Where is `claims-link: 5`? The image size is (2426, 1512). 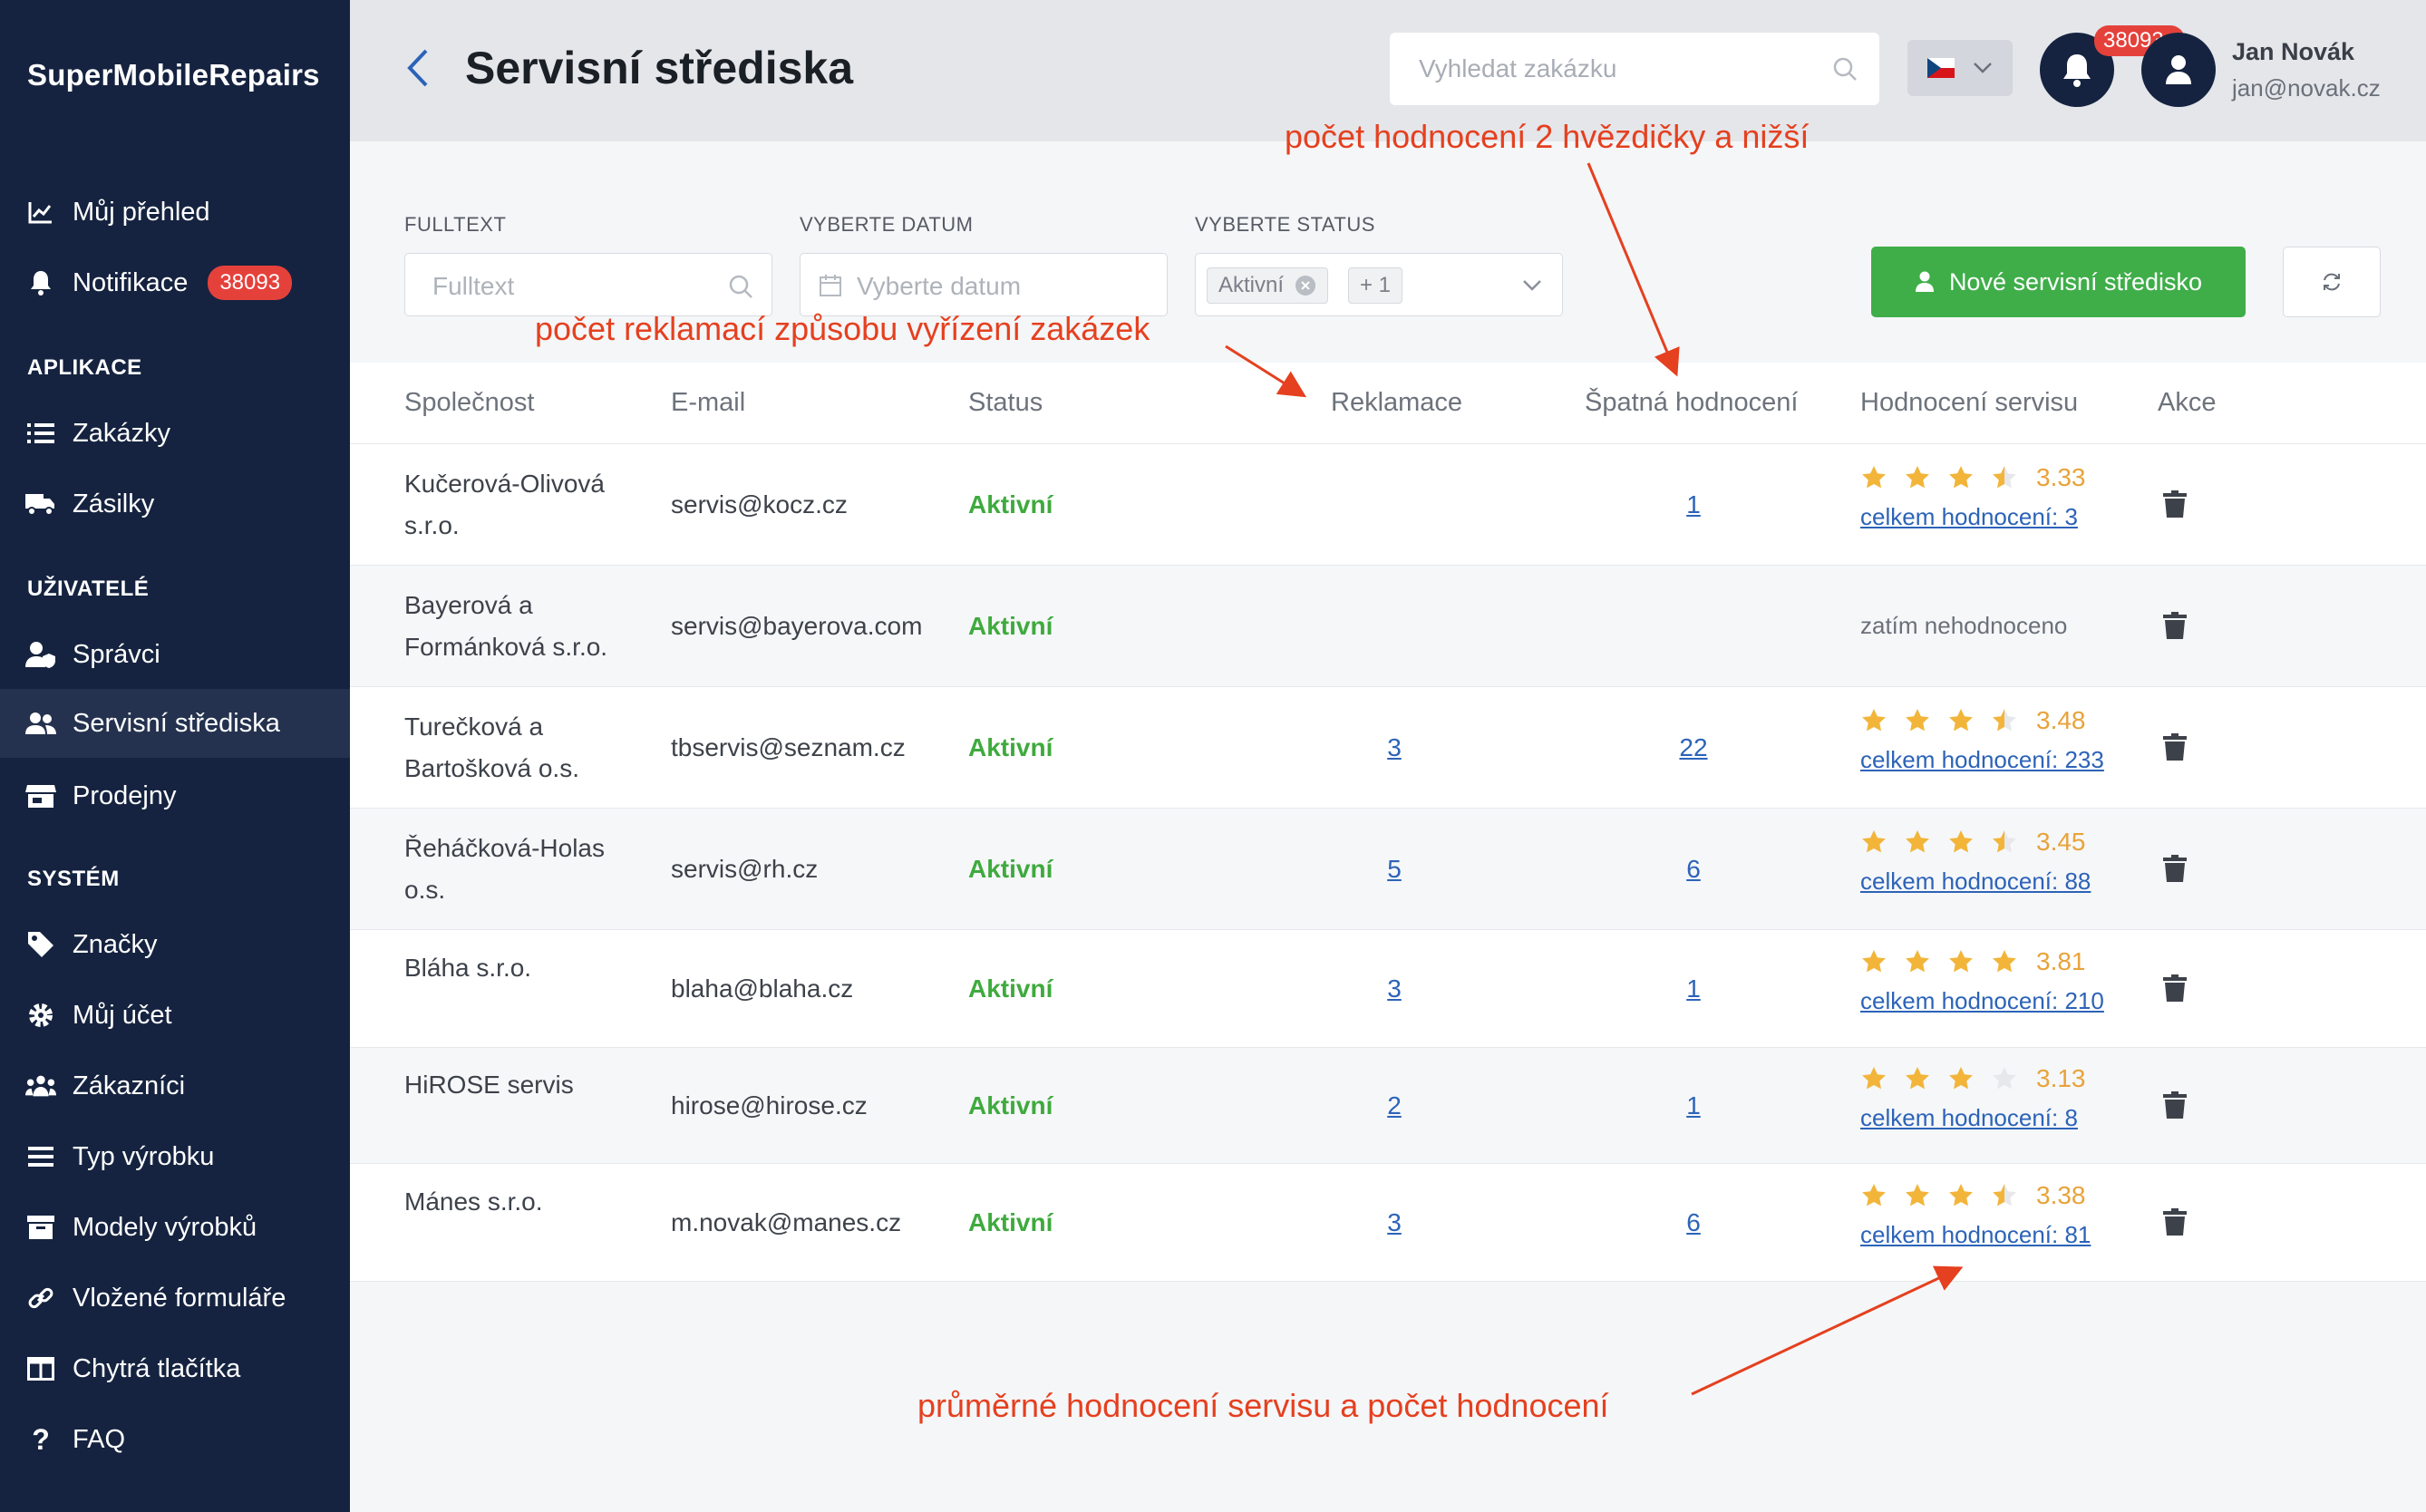
claims-link: 5 is located at coordinates (1394, 870).